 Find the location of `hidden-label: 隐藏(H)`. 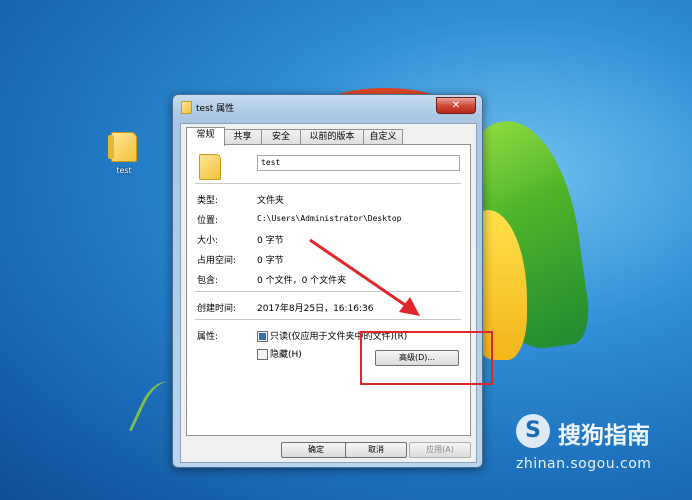

hidden-label: 隐藏(H) is located at coordinates (286, 355).